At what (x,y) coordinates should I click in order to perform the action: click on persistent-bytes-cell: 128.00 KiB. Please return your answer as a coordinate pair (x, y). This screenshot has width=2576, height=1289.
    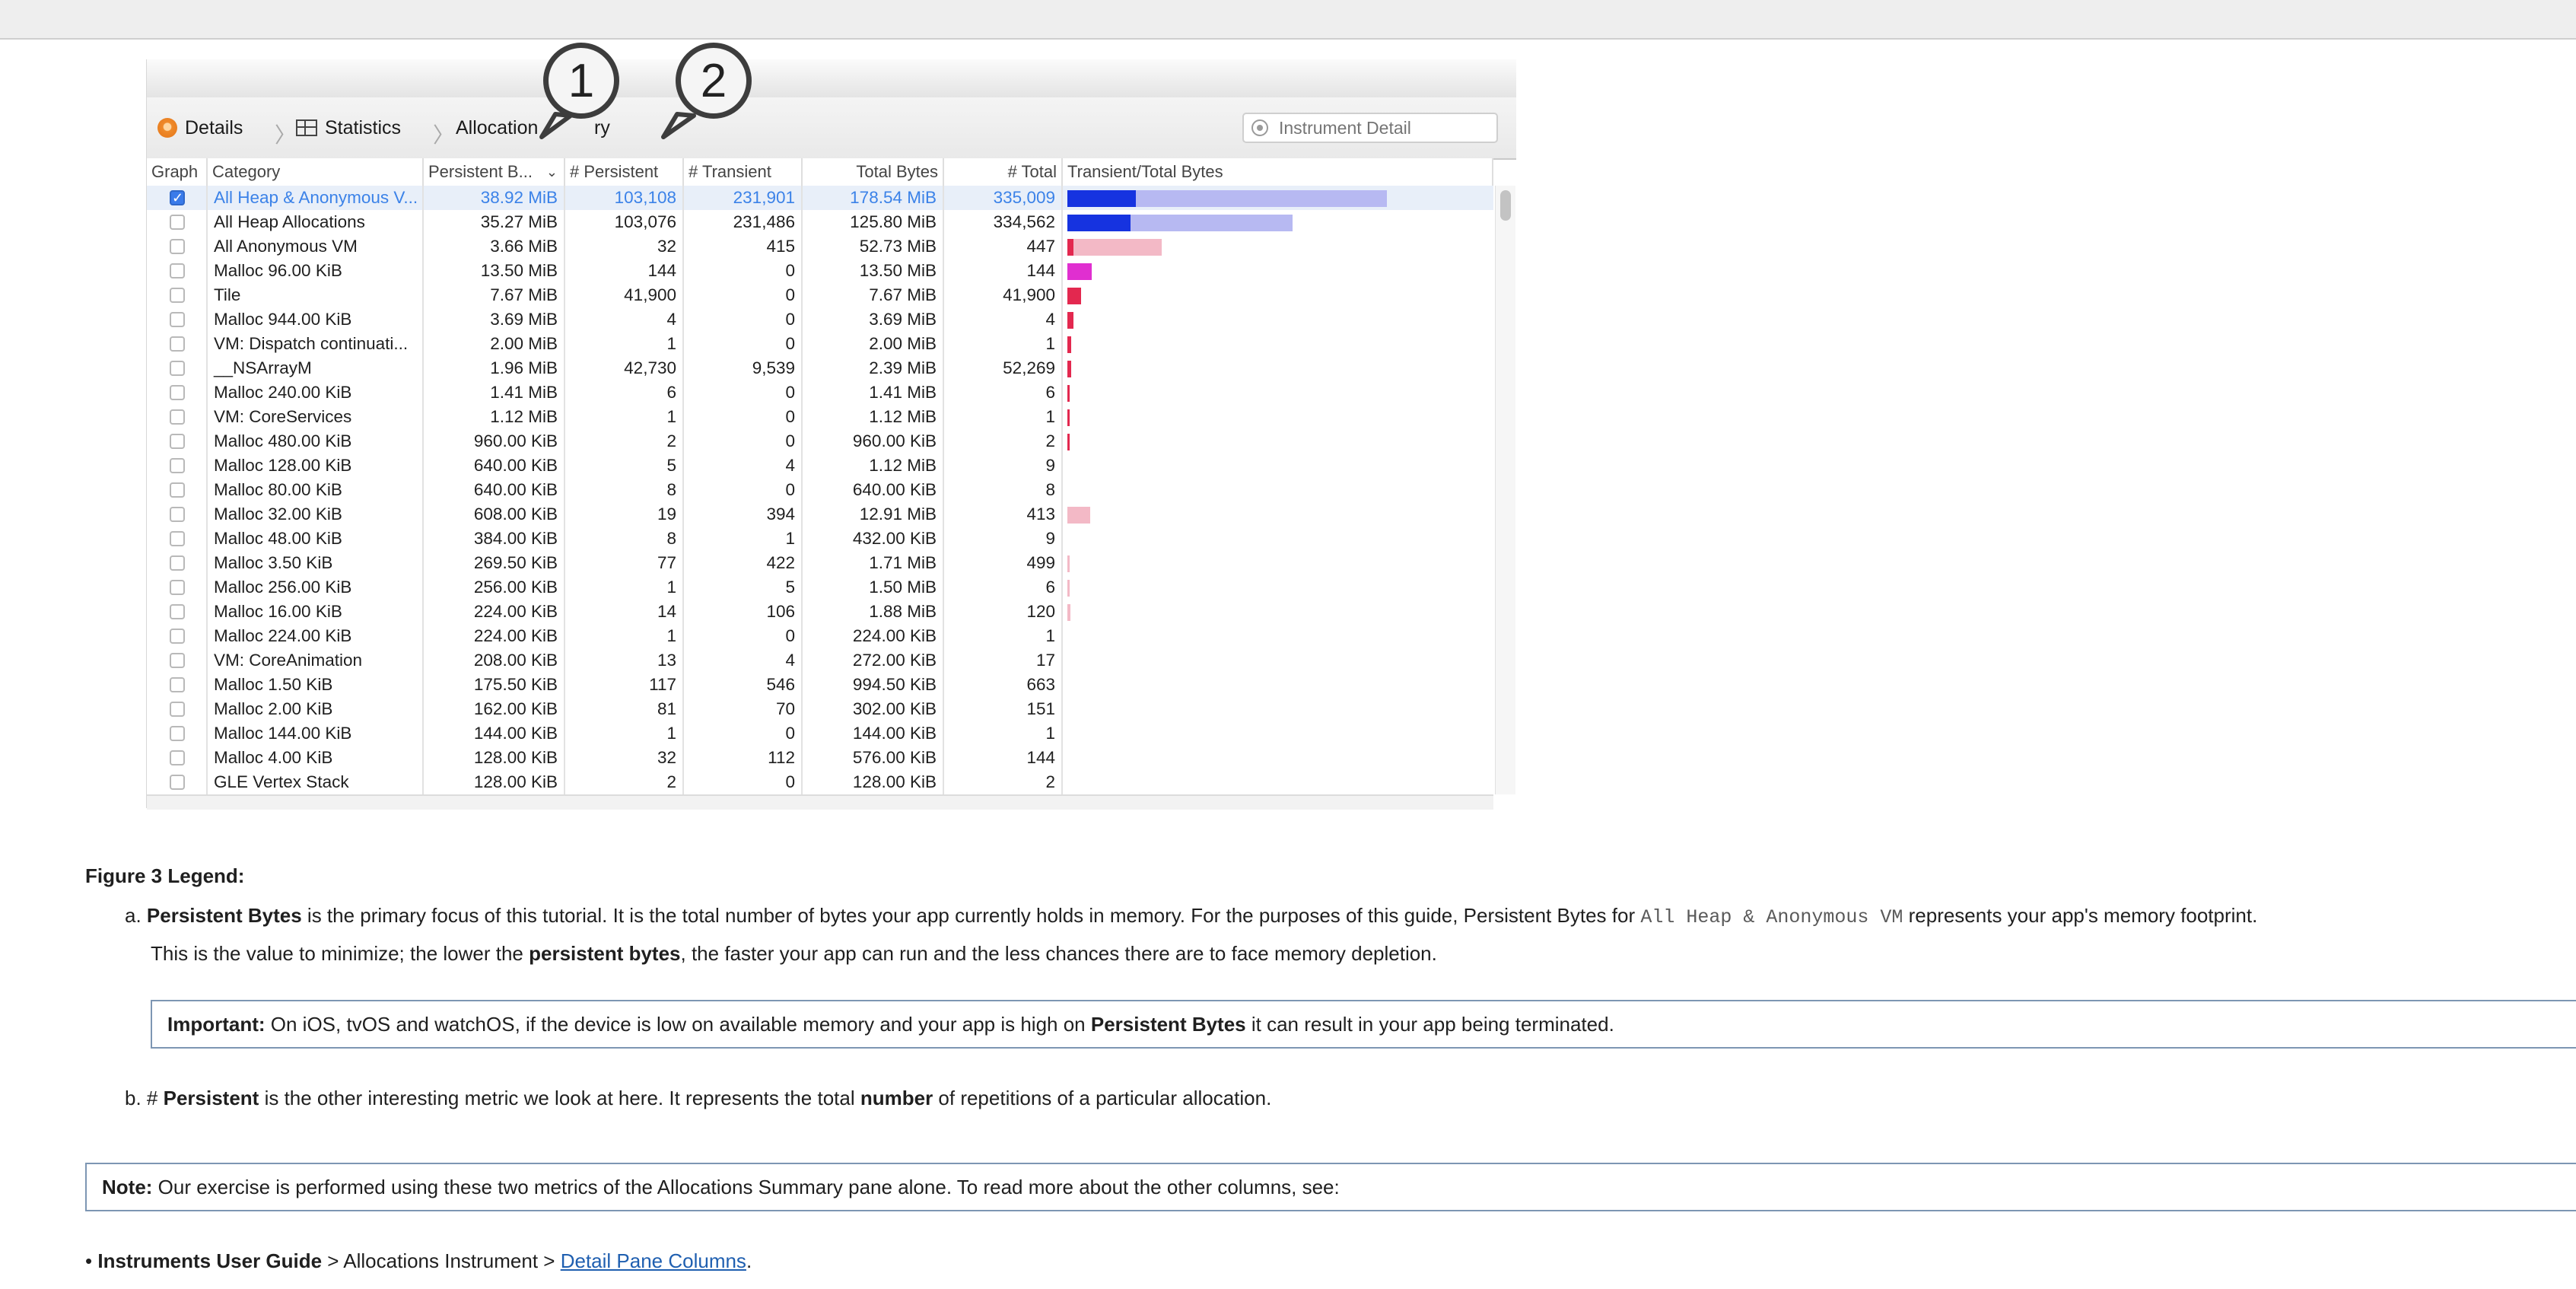
    Looking at the image, I should click on (494, 758).